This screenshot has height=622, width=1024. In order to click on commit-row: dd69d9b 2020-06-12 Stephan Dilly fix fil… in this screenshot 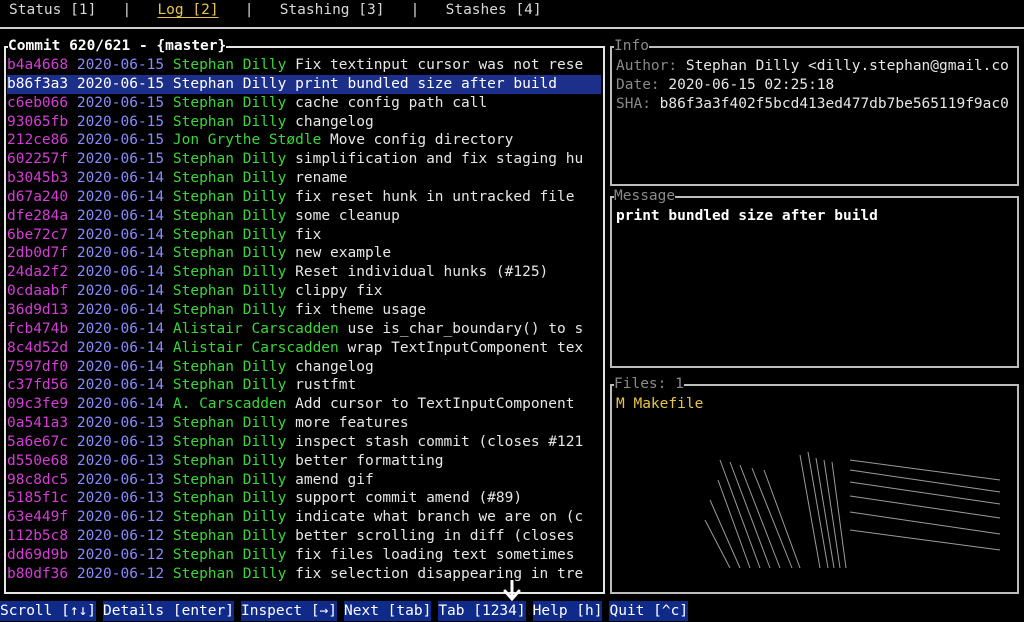, I will do `click(304, 555)`.